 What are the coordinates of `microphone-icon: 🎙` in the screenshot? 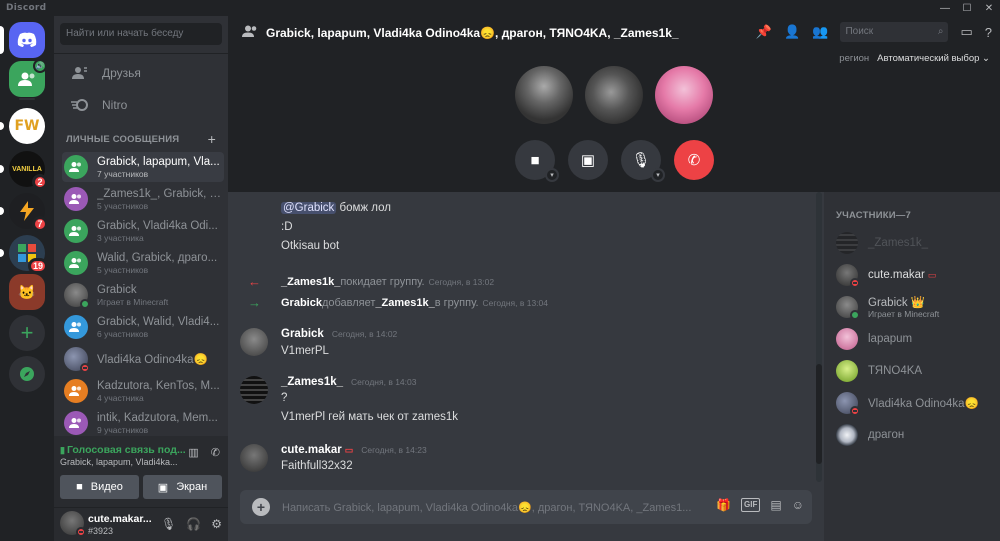 It's located at (168, 524).